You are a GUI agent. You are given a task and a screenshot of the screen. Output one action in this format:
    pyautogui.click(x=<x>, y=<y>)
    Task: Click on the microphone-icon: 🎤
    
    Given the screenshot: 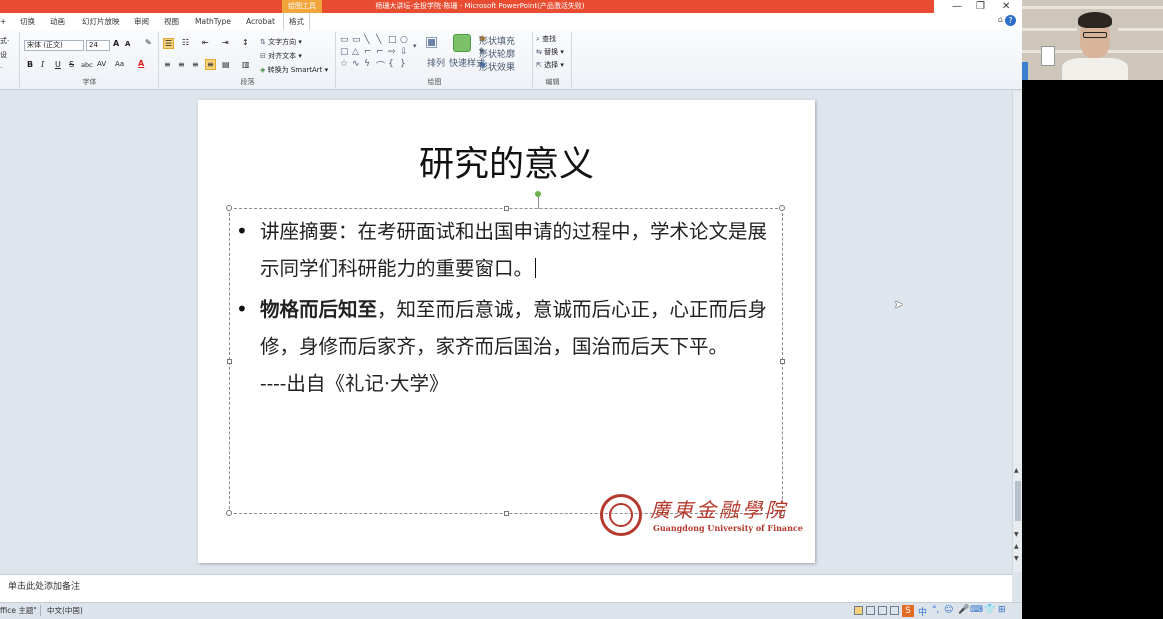 What is the action you would take?
    pyautogui.click(x=963, y=610)
    